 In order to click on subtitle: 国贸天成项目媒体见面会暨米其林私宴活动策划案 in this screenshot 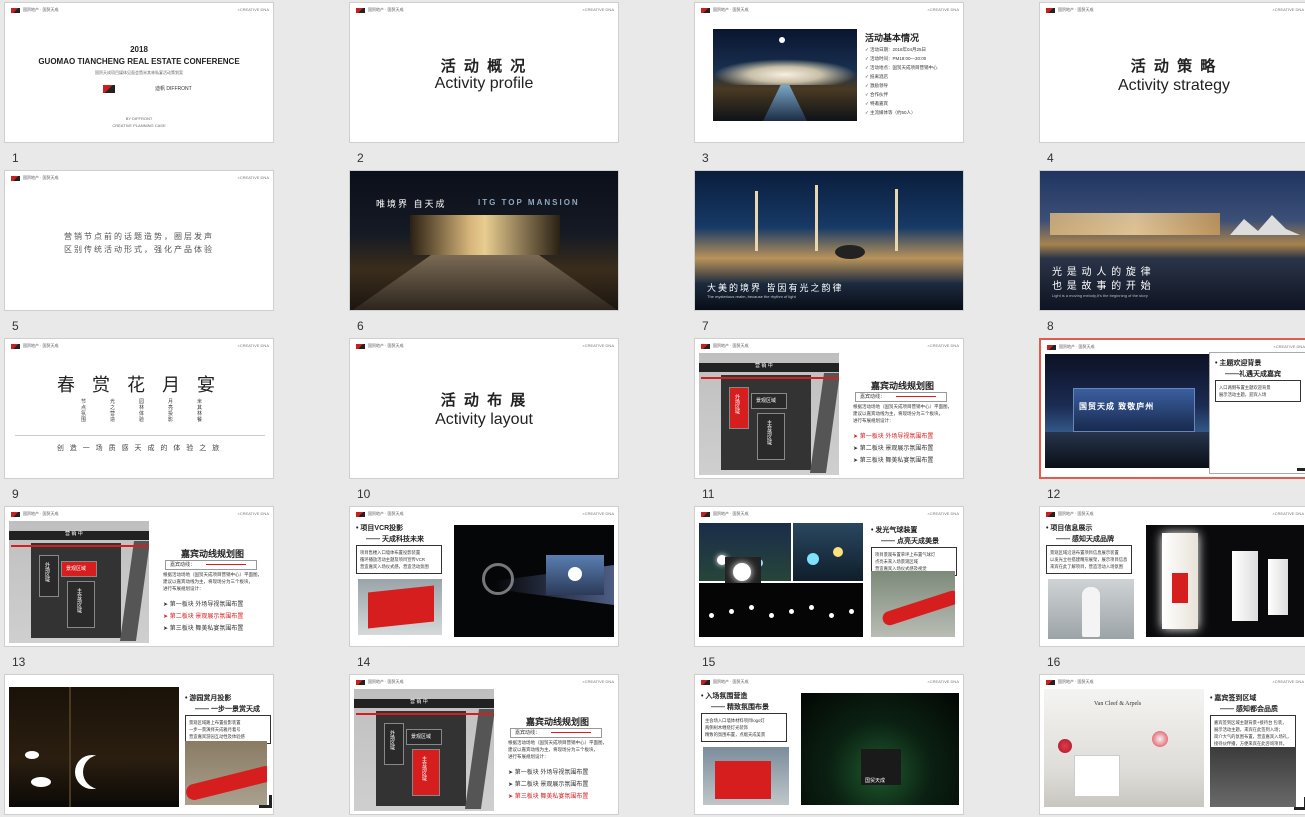, I will do `click(139, 72)`.